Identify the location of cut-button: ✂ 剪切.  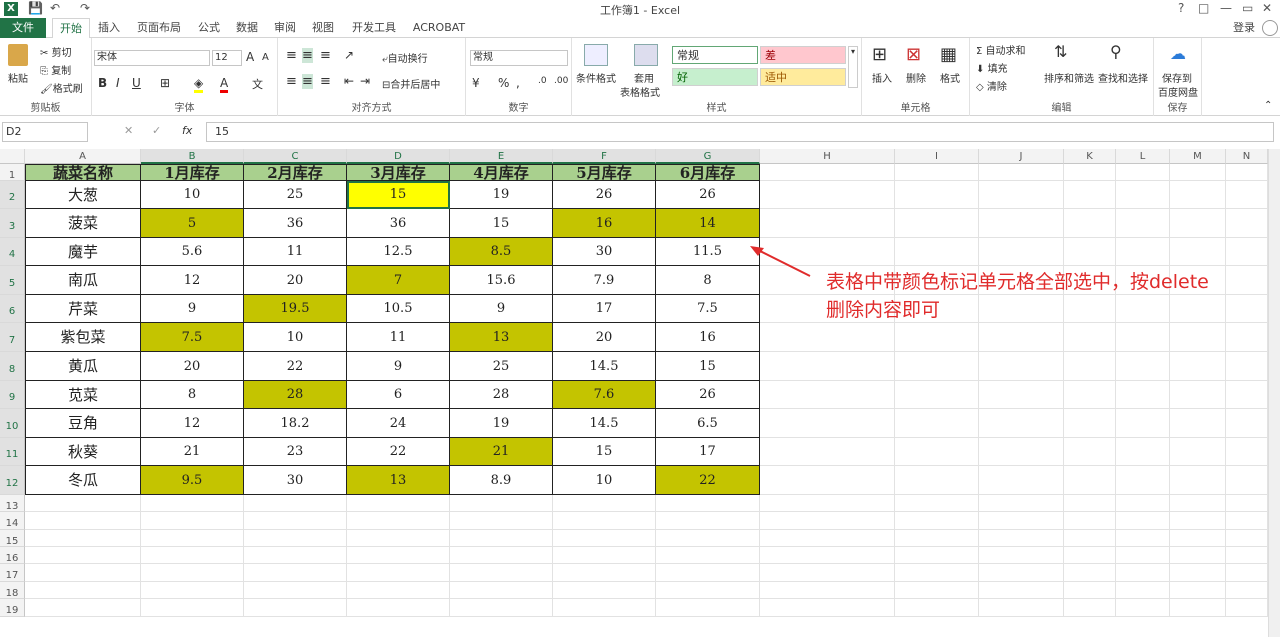
(56, 51).